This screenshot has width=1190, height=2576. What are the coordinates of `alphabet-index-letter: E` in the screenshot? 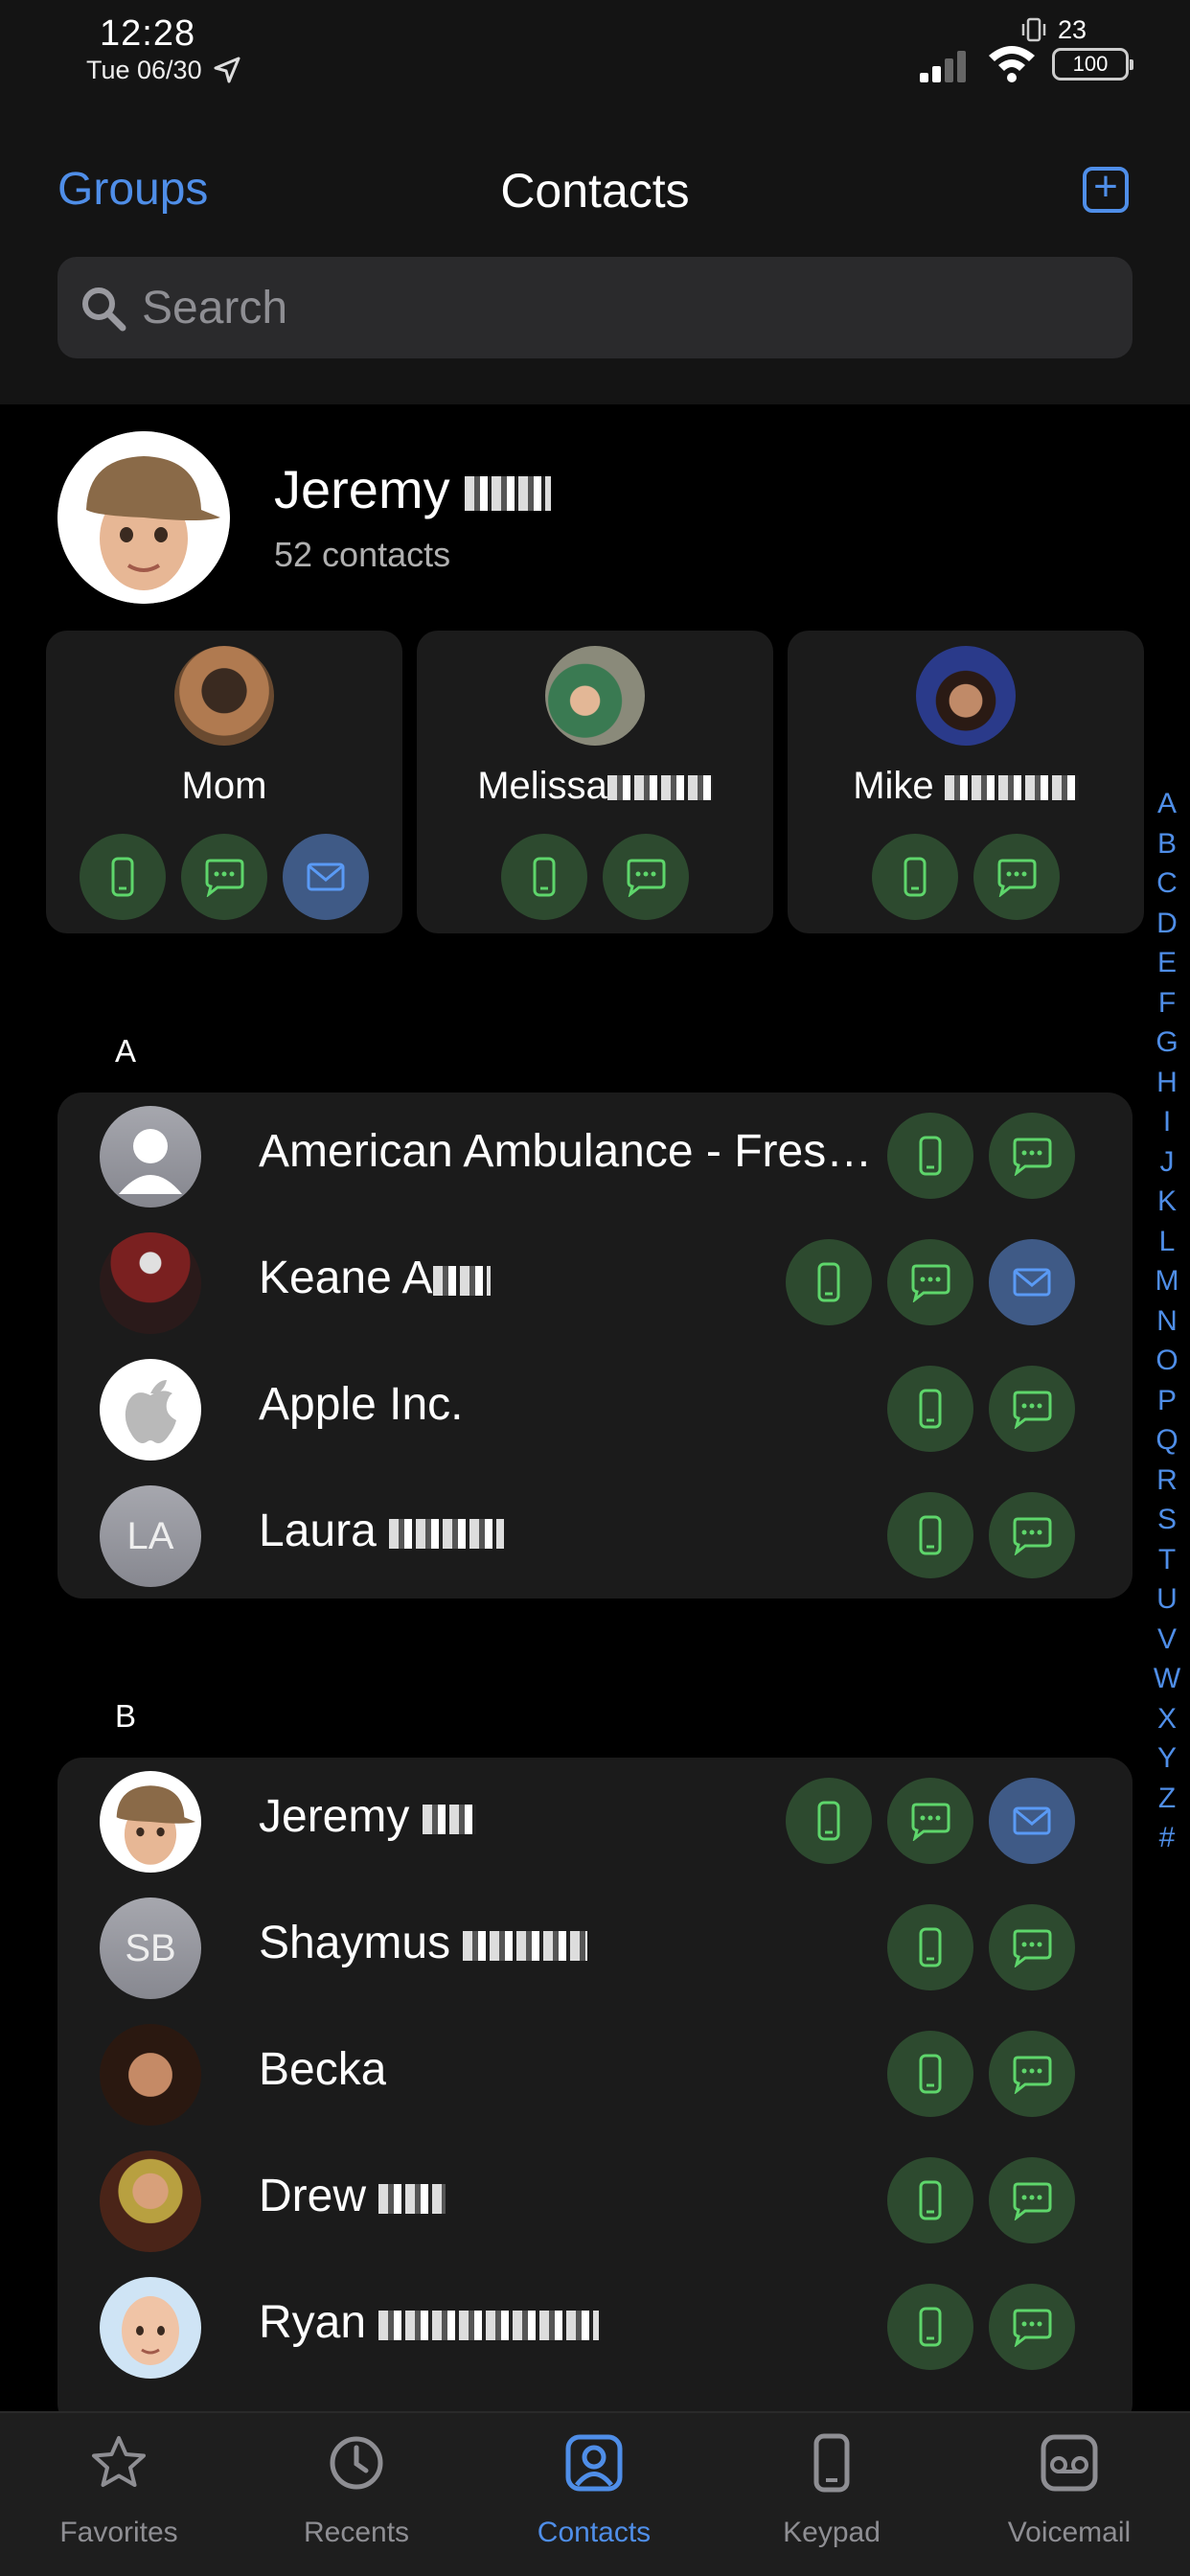 It's located at (1167, 963).